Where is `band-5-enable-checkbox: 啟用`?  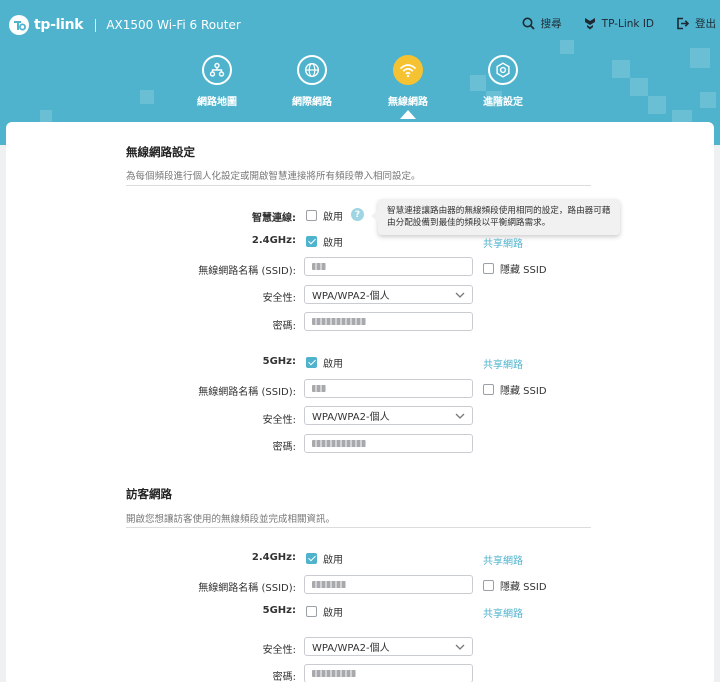
band-5-enable-checkbox: 啟用 is located at coordinates (324, 362).